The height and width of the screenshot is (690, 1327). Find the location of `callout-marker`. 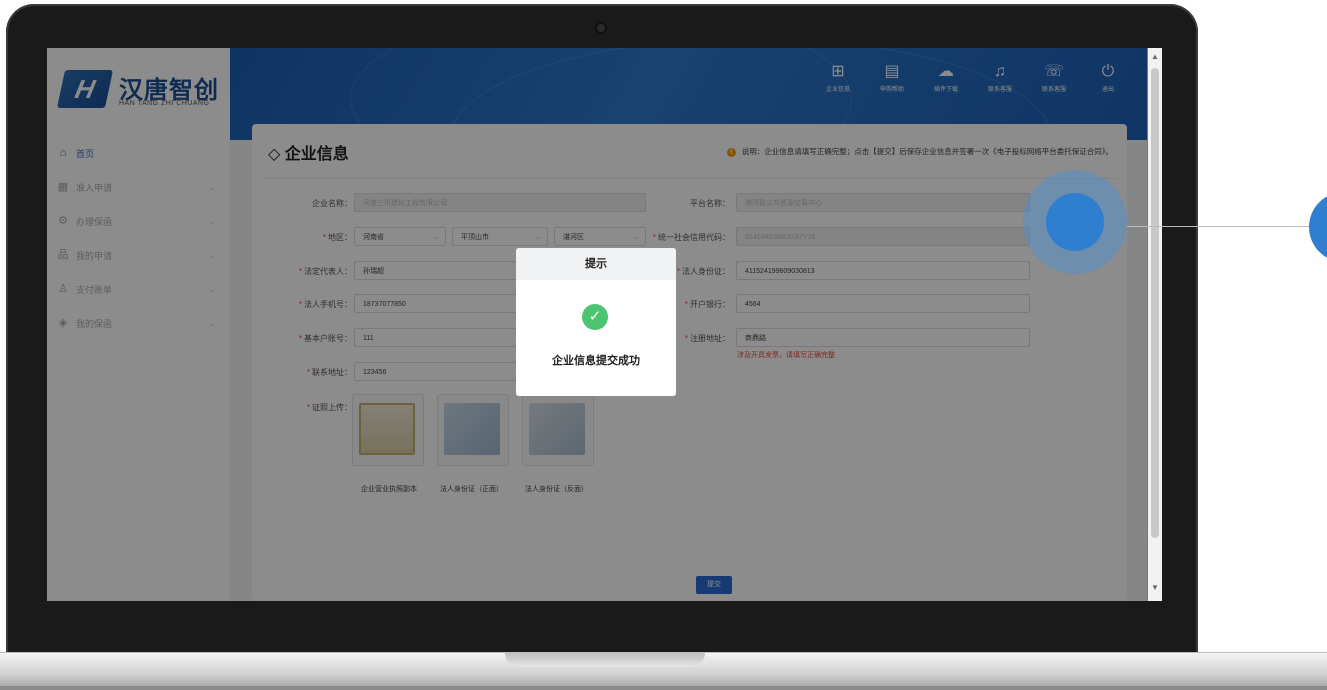

callout-marker is located at coordinates (1318, 227).